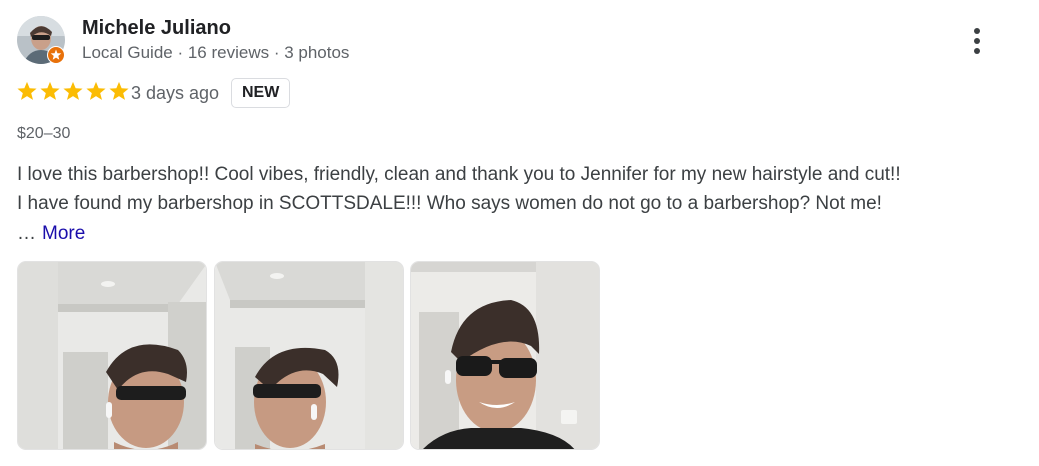 This screenshot has height=466, width=1039. I want to click on price-range: $20–30, so click(44, 133).